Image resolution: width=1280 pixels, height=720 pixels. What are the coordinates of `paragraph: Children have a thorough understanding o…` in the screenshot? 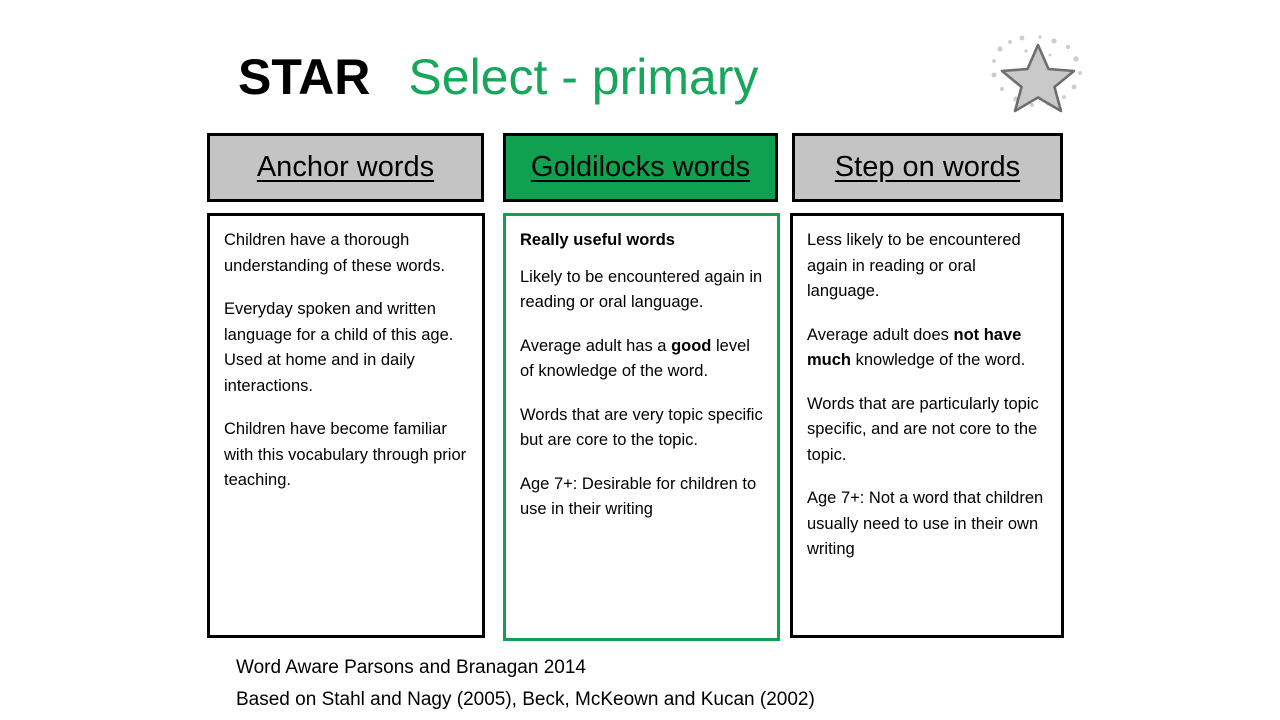 It's located at (335, 253).